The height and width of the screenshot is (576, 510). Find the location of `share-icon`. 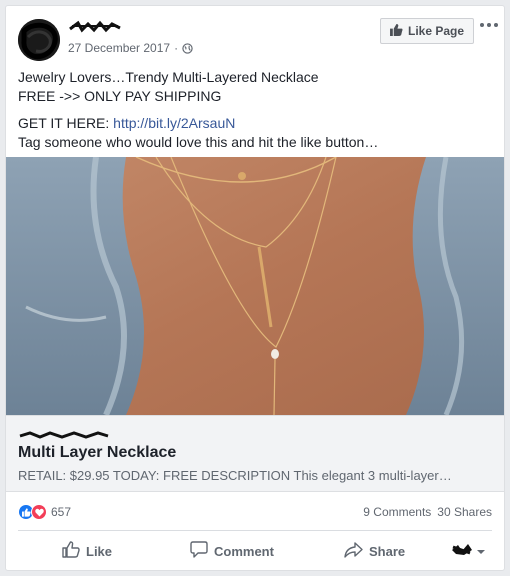

share-icon is located at coordinates (353, 551).